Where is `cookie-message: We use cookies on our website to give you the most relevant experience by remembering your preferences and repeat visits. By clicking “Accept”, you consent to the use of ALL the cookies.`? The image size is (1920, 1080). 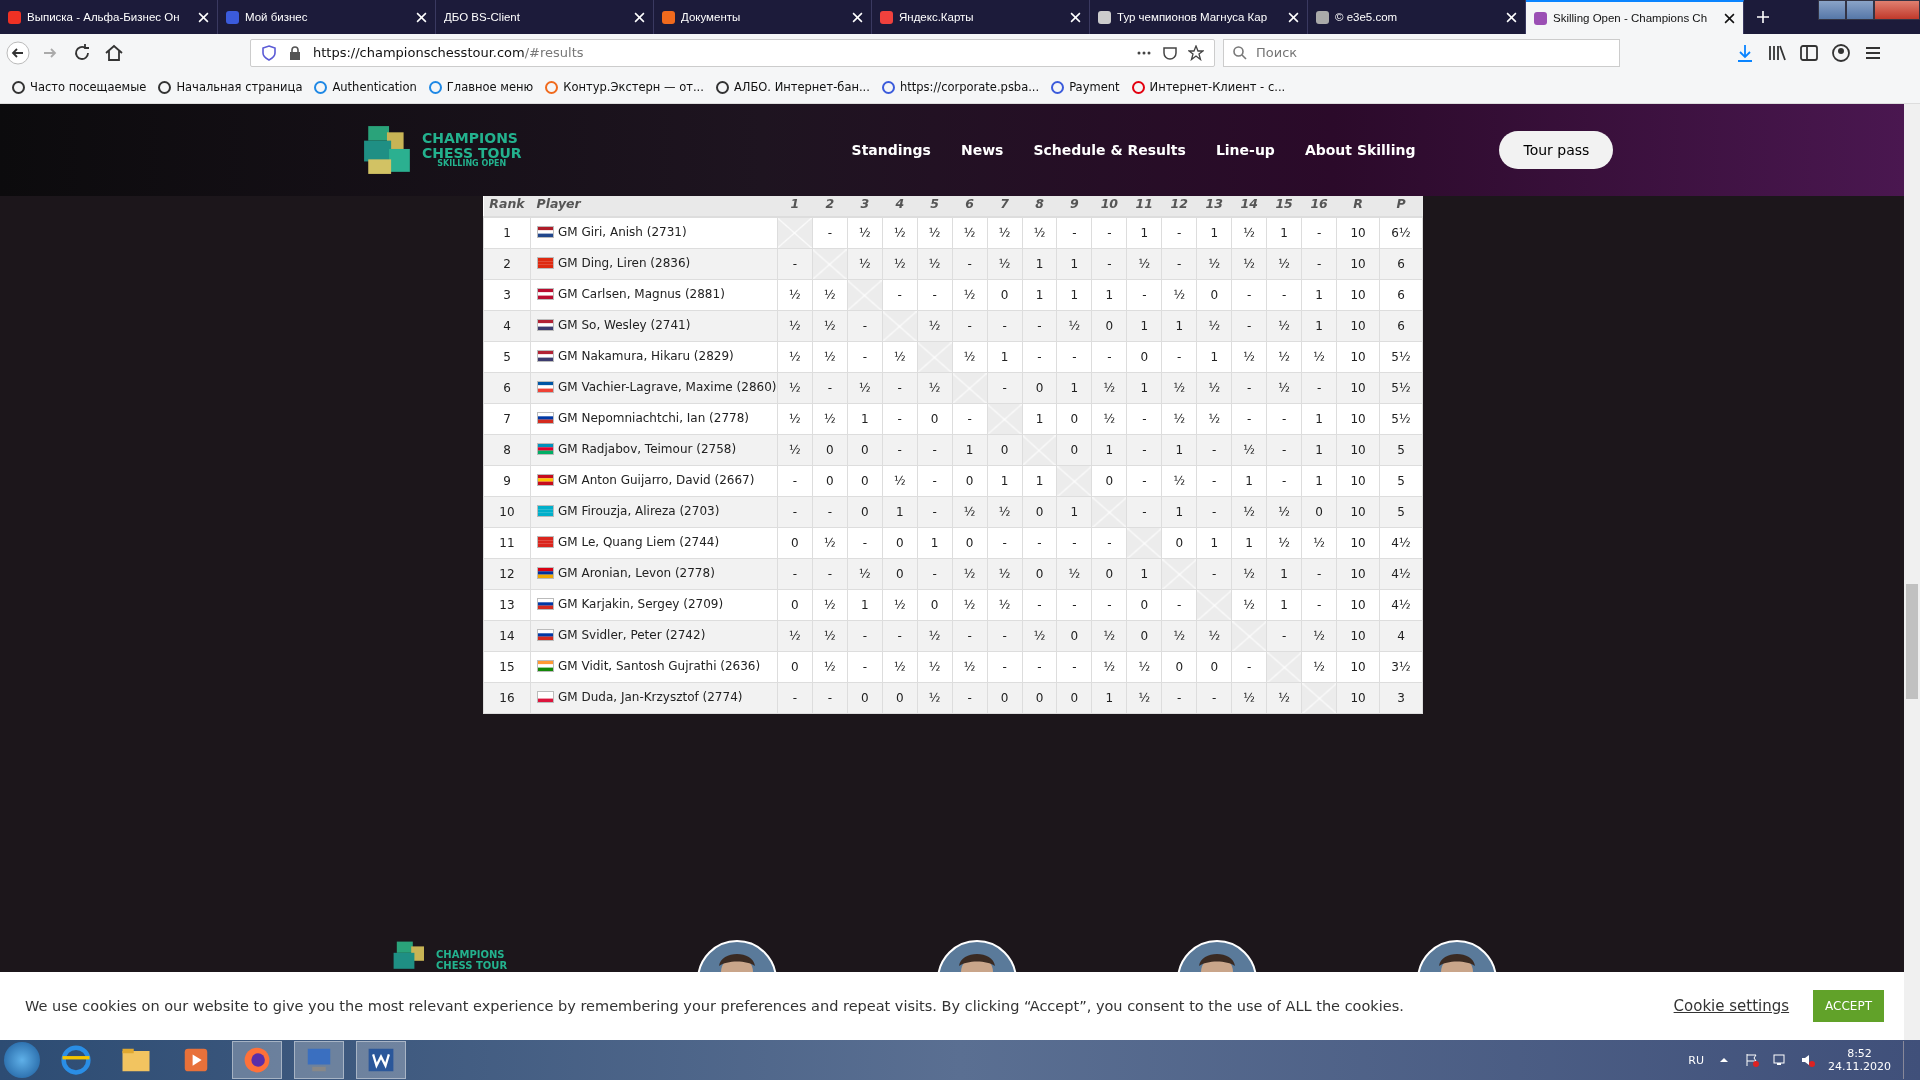
cookie-message: We use cookies on our website to give you the most relevant experience by remembering your preferences and repeat visits. By clicking “Accept”, you consent to the use of ALL the cookies. is located at coordinates (715, 1006).